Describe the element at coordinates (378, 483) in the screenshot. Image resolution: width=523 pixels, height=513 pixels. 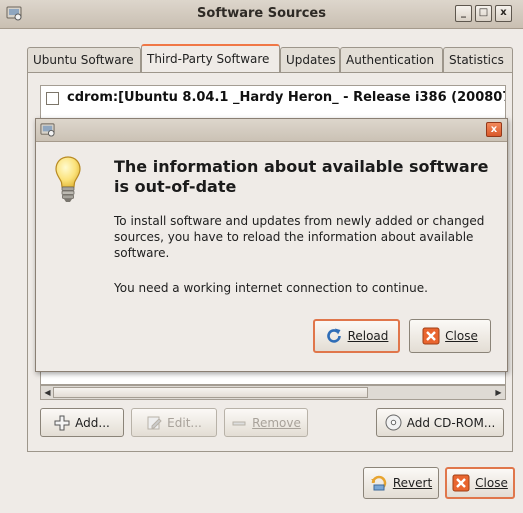
I see `revert-icon` at that location.